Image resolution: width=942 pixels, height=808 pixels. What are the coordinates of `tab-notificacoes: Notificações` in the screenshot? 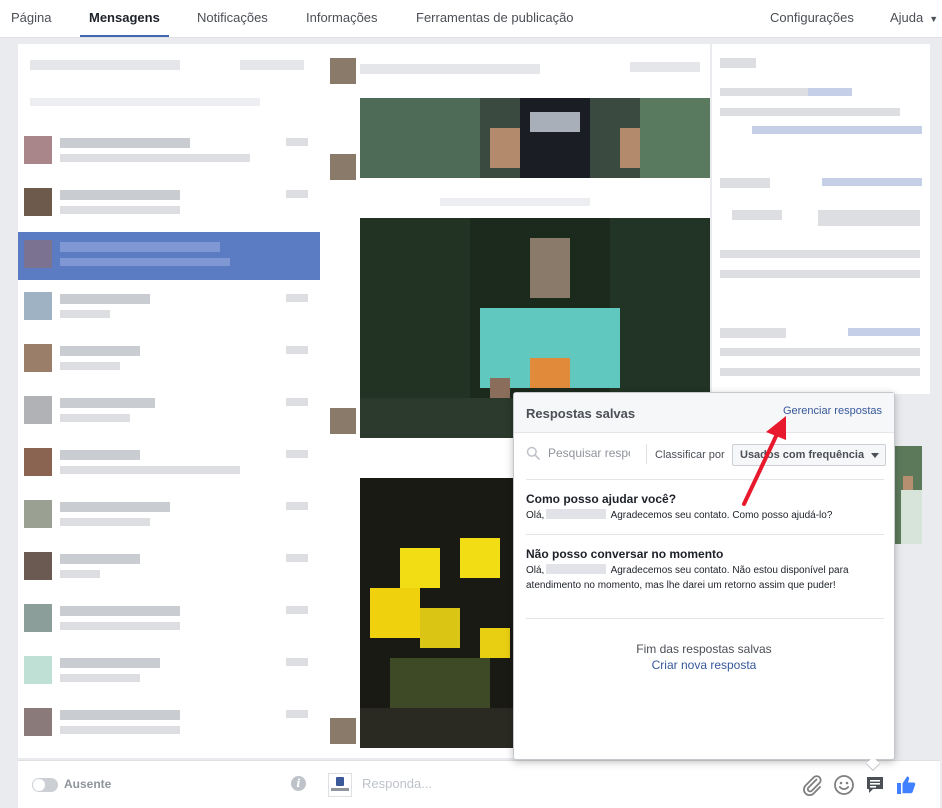 It's located at (232, 18).